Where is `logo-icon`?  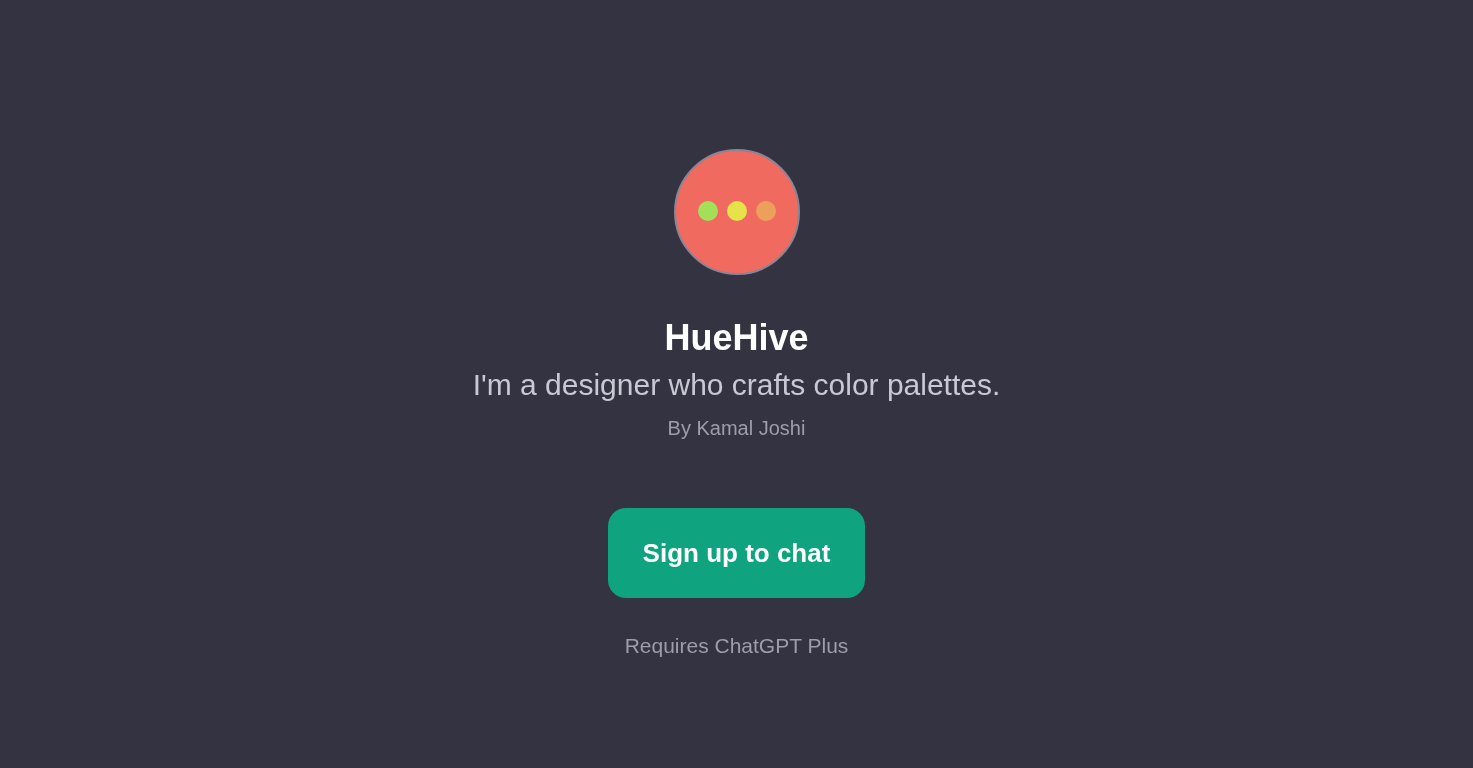
logo-icon is located at coordinates (736, 212).